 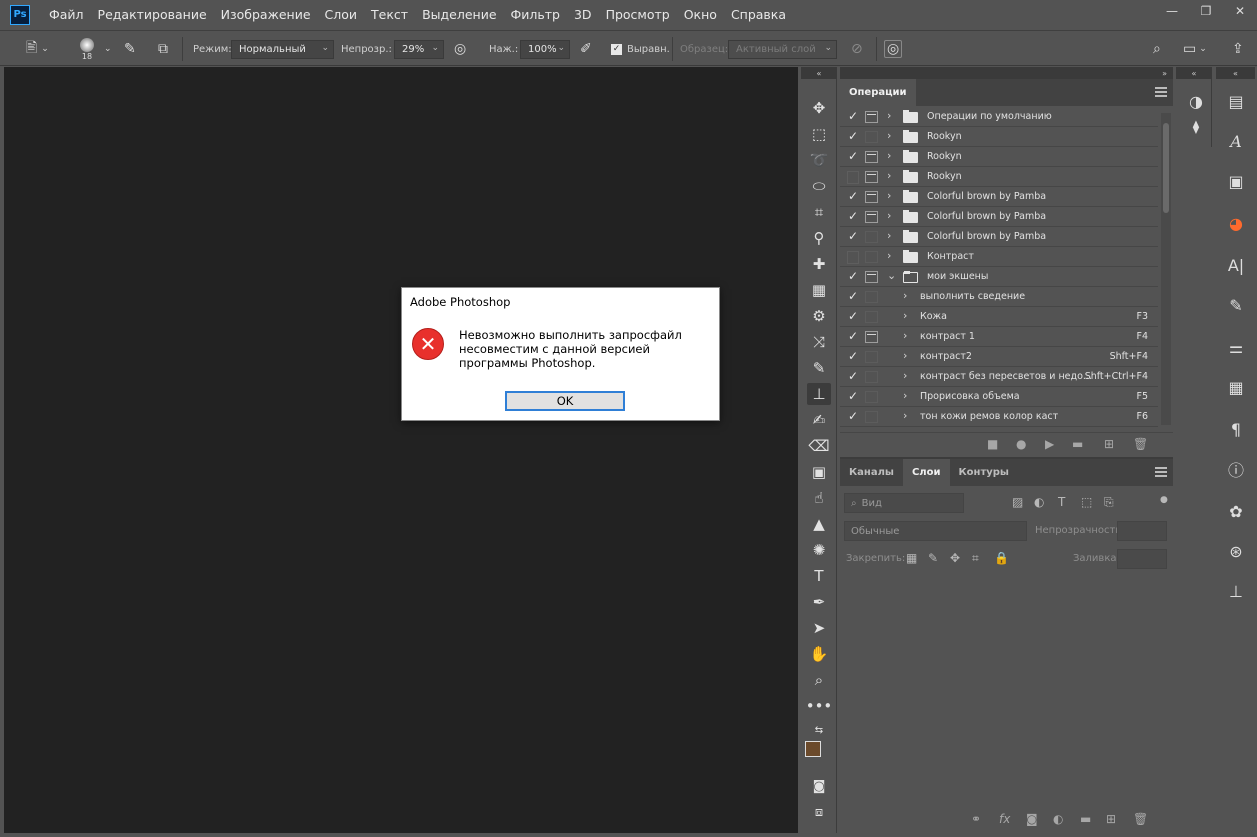 I want to click on lock-artboard-icon: ⌗, so click(x=975, y=558).